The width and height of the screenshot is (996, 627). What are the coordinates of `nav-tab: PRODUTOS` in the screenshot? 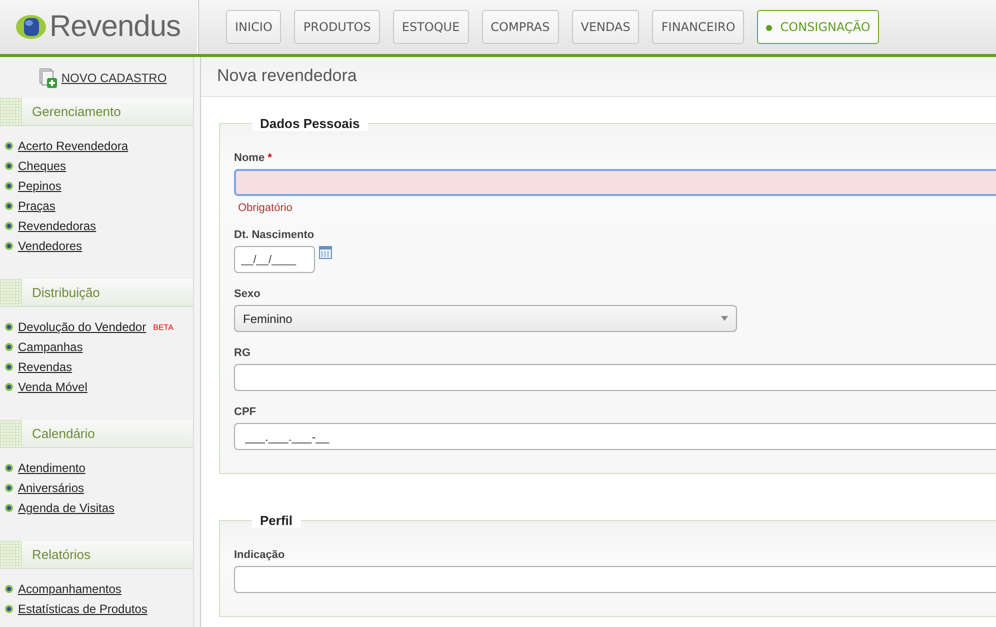 It's located at (337, 27).